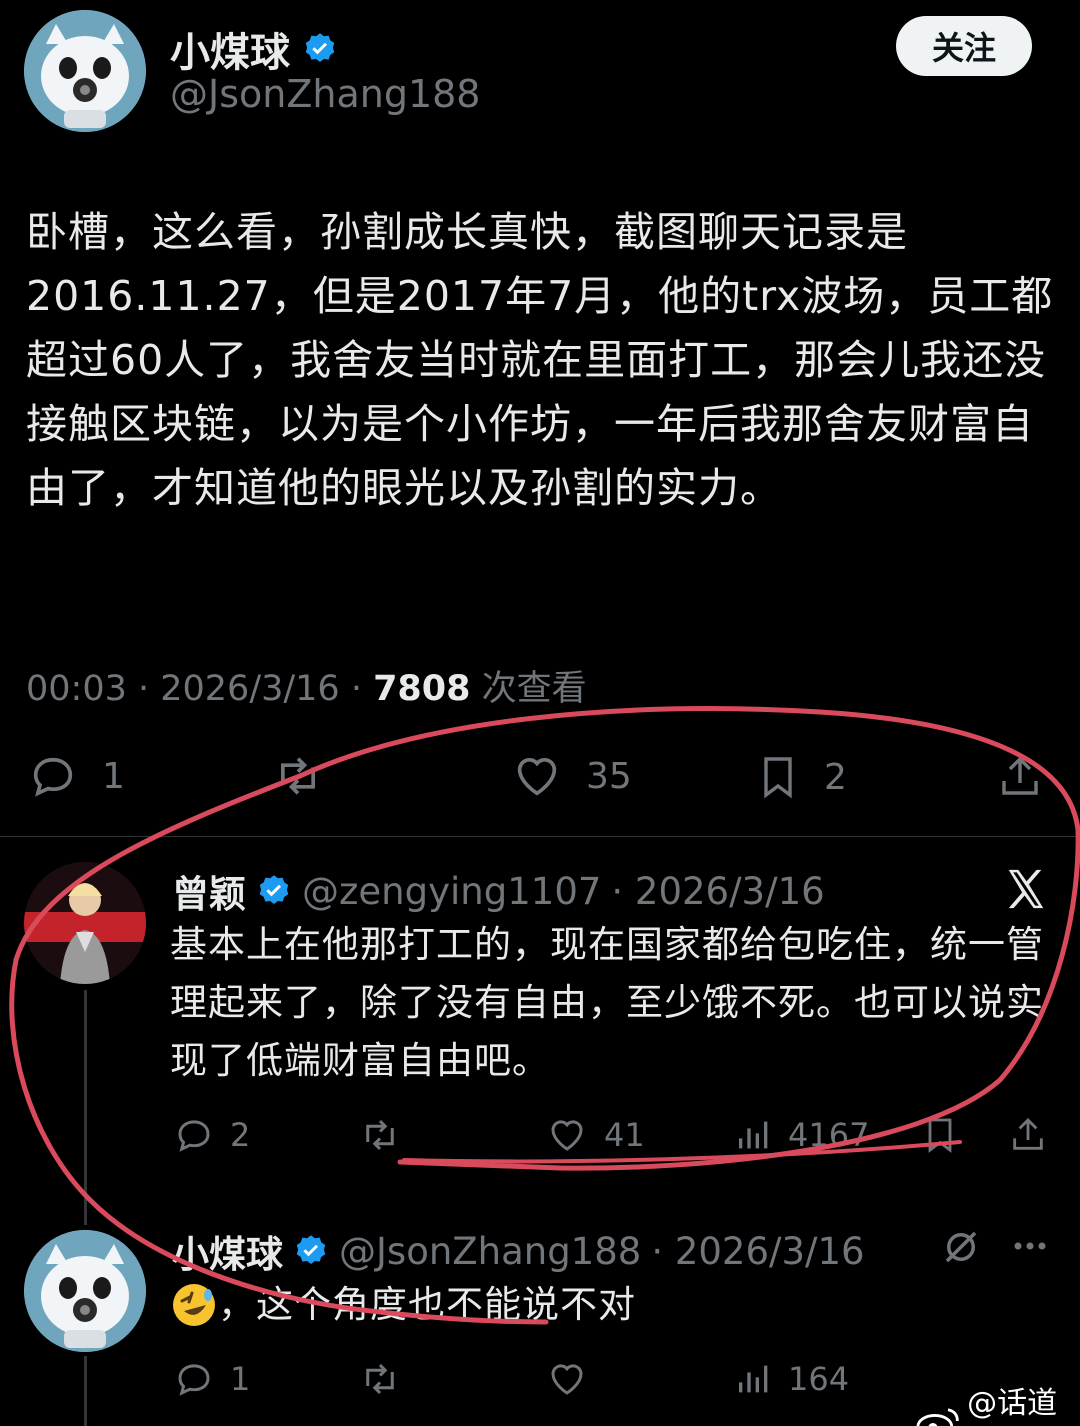 This screenshot has height=1426, width=1080. I want to click on follow-button: 关注, so click(964, 46).